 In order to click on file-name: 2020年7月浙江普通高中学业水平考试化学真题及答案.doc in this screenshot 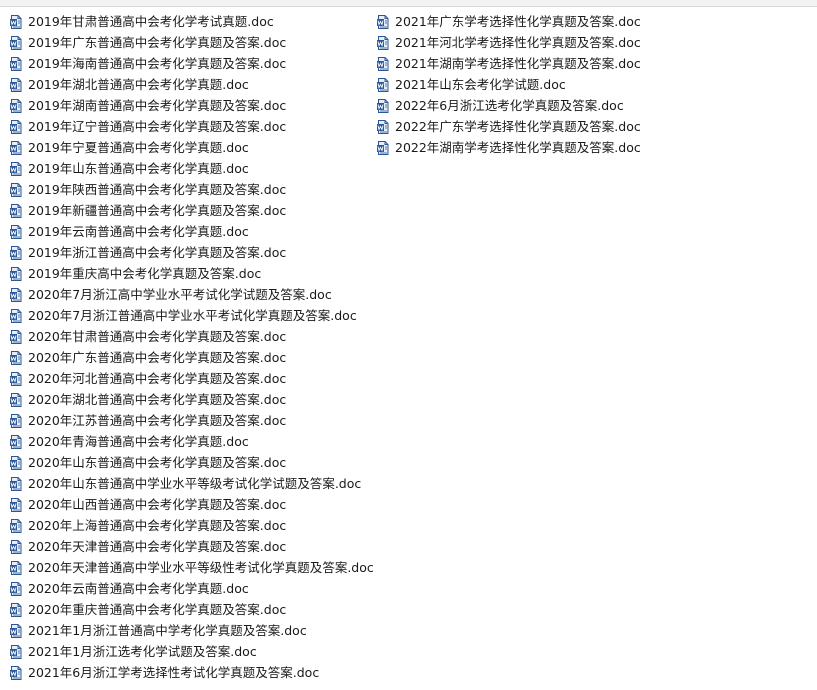, I will do `click(192, 315)`.